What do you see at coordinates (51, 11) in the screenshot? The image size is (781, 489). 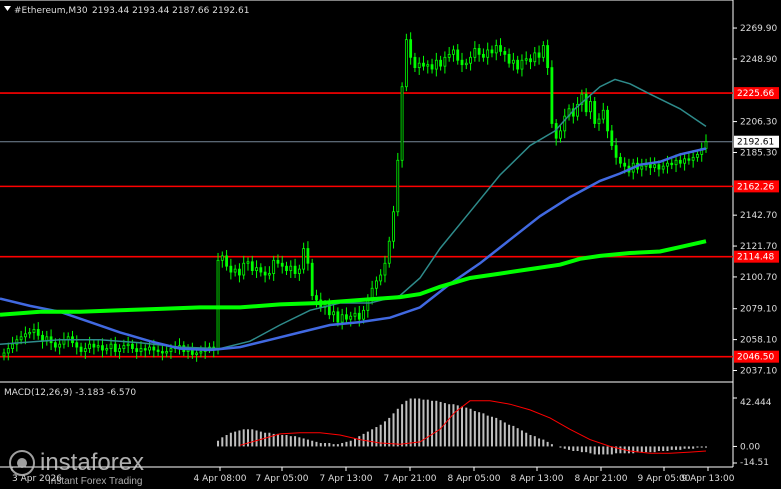 I see `symbol-label: #Ethereum,M30` at bounding box center [51, 11].